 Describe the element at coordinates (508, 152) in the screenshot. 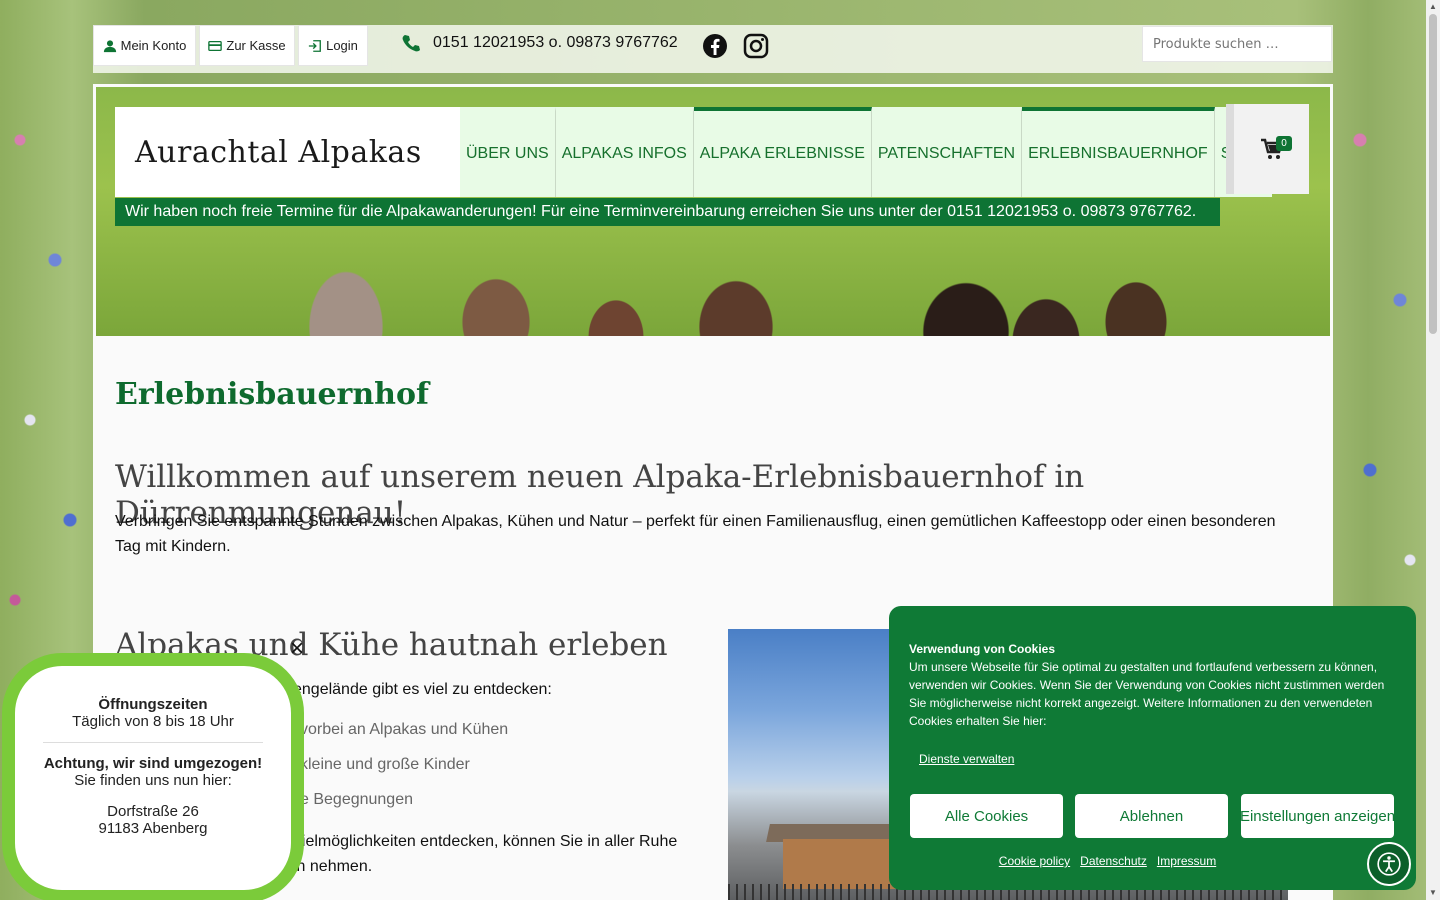

I see `nav-item-ueber-uns: ÜBER UNS` at that location.